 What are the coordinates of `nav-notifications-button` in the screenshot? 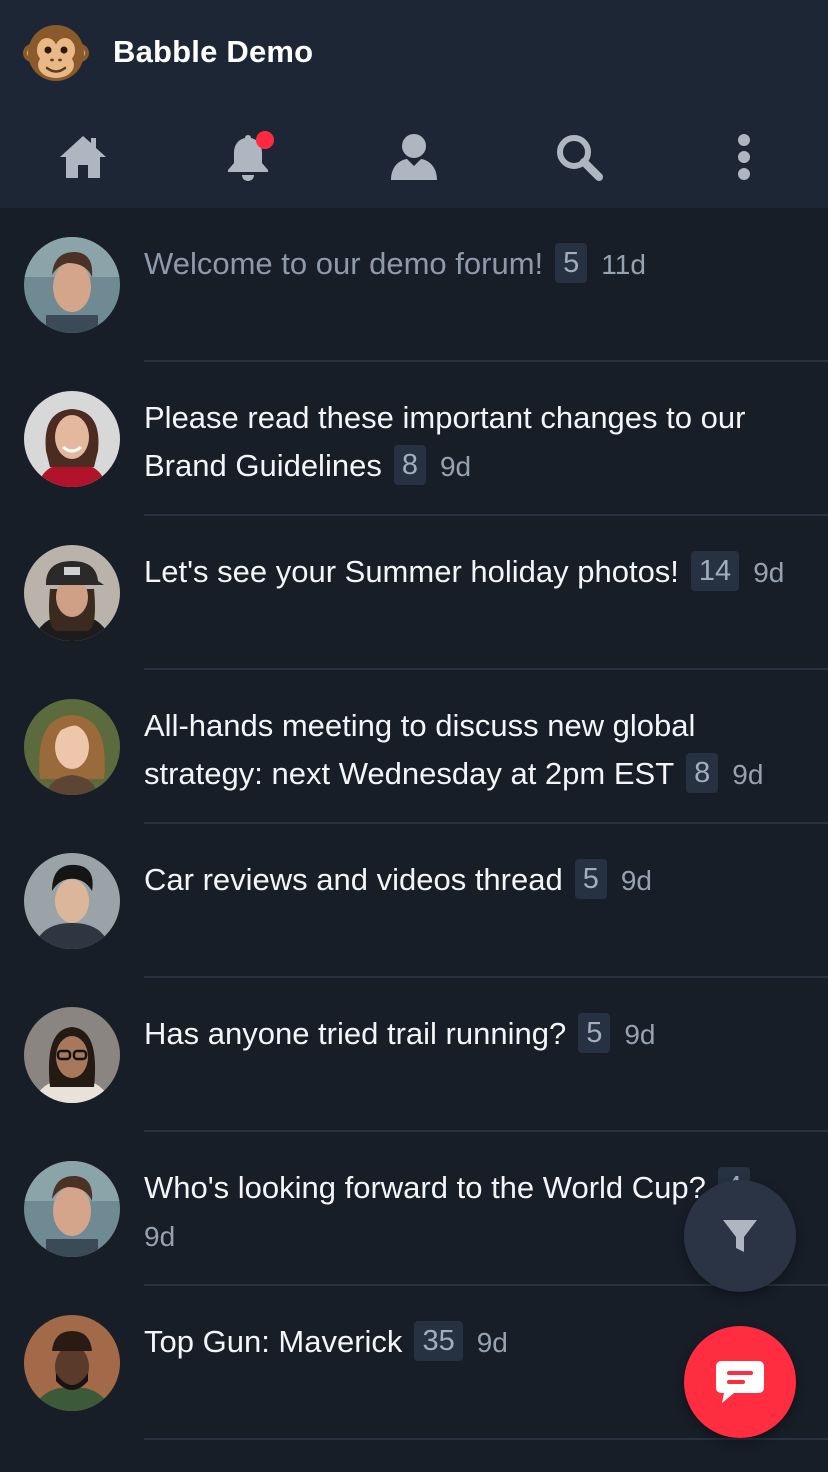 It's located at (248, 157).